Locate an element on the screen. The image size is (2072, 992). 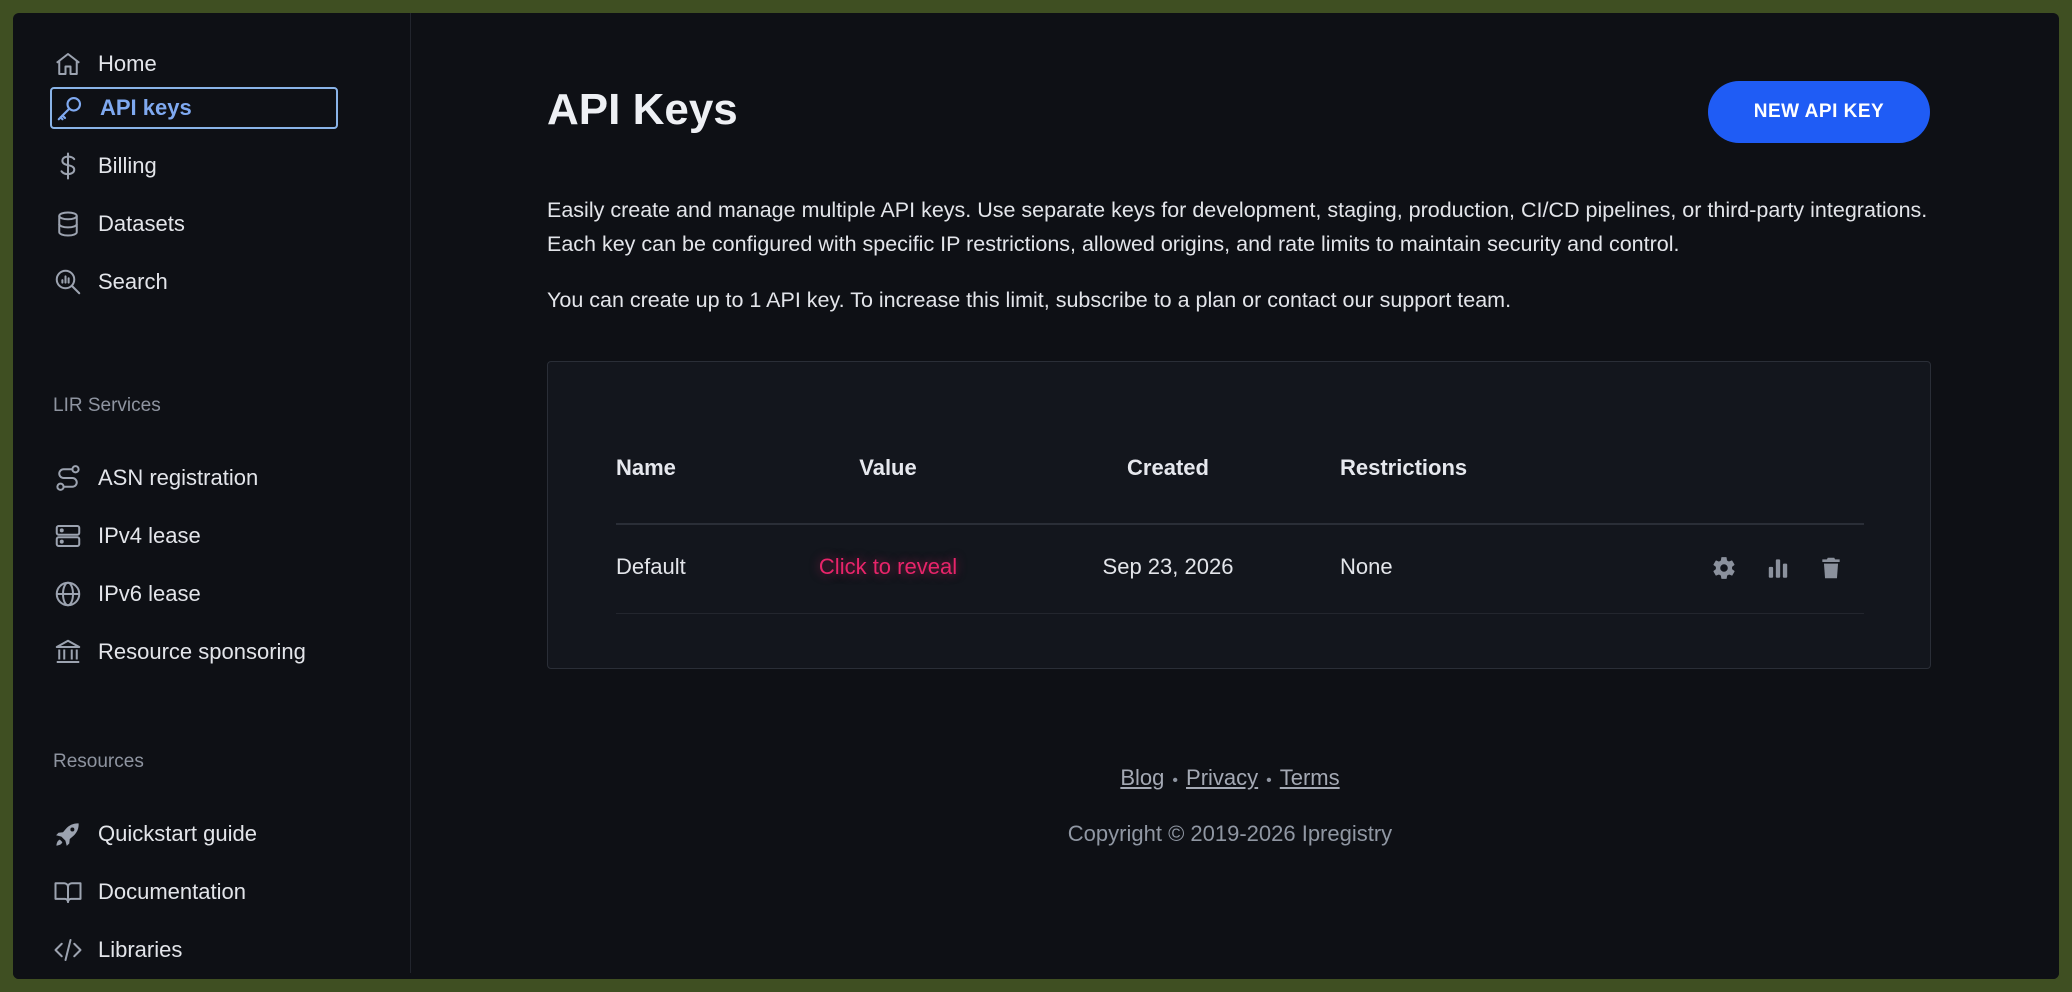
footer-links: Blog • Privacy • Terms is located at coordinates (1230, 778).